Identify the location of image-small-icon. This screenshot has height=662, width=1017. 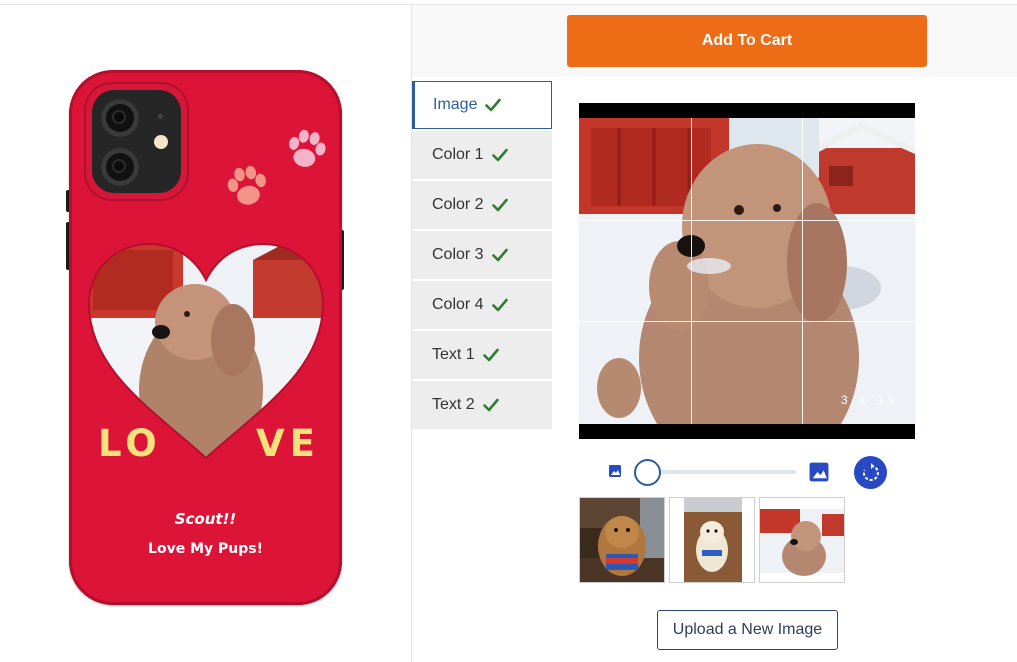
(615, 471).